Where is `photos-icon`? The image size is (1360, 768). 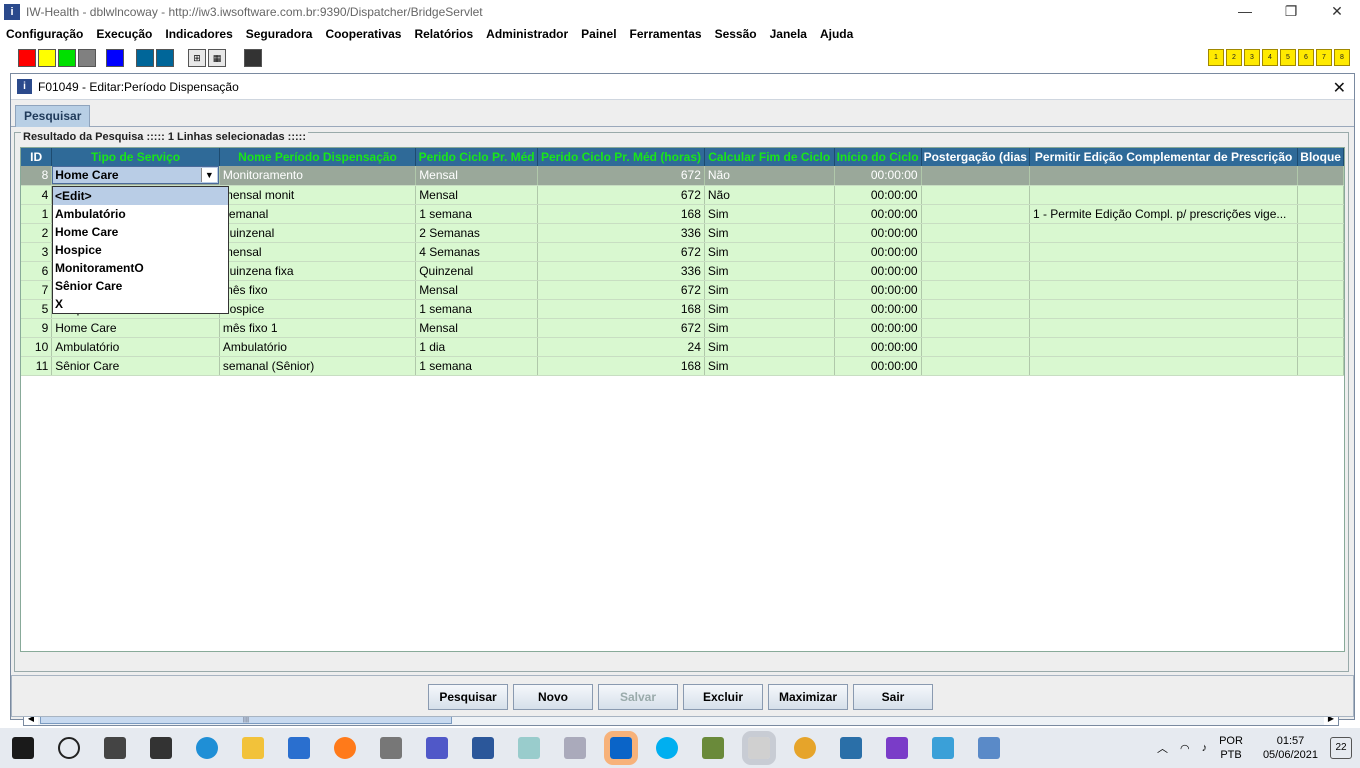 photos-icon is located at coordinates (851, 748).